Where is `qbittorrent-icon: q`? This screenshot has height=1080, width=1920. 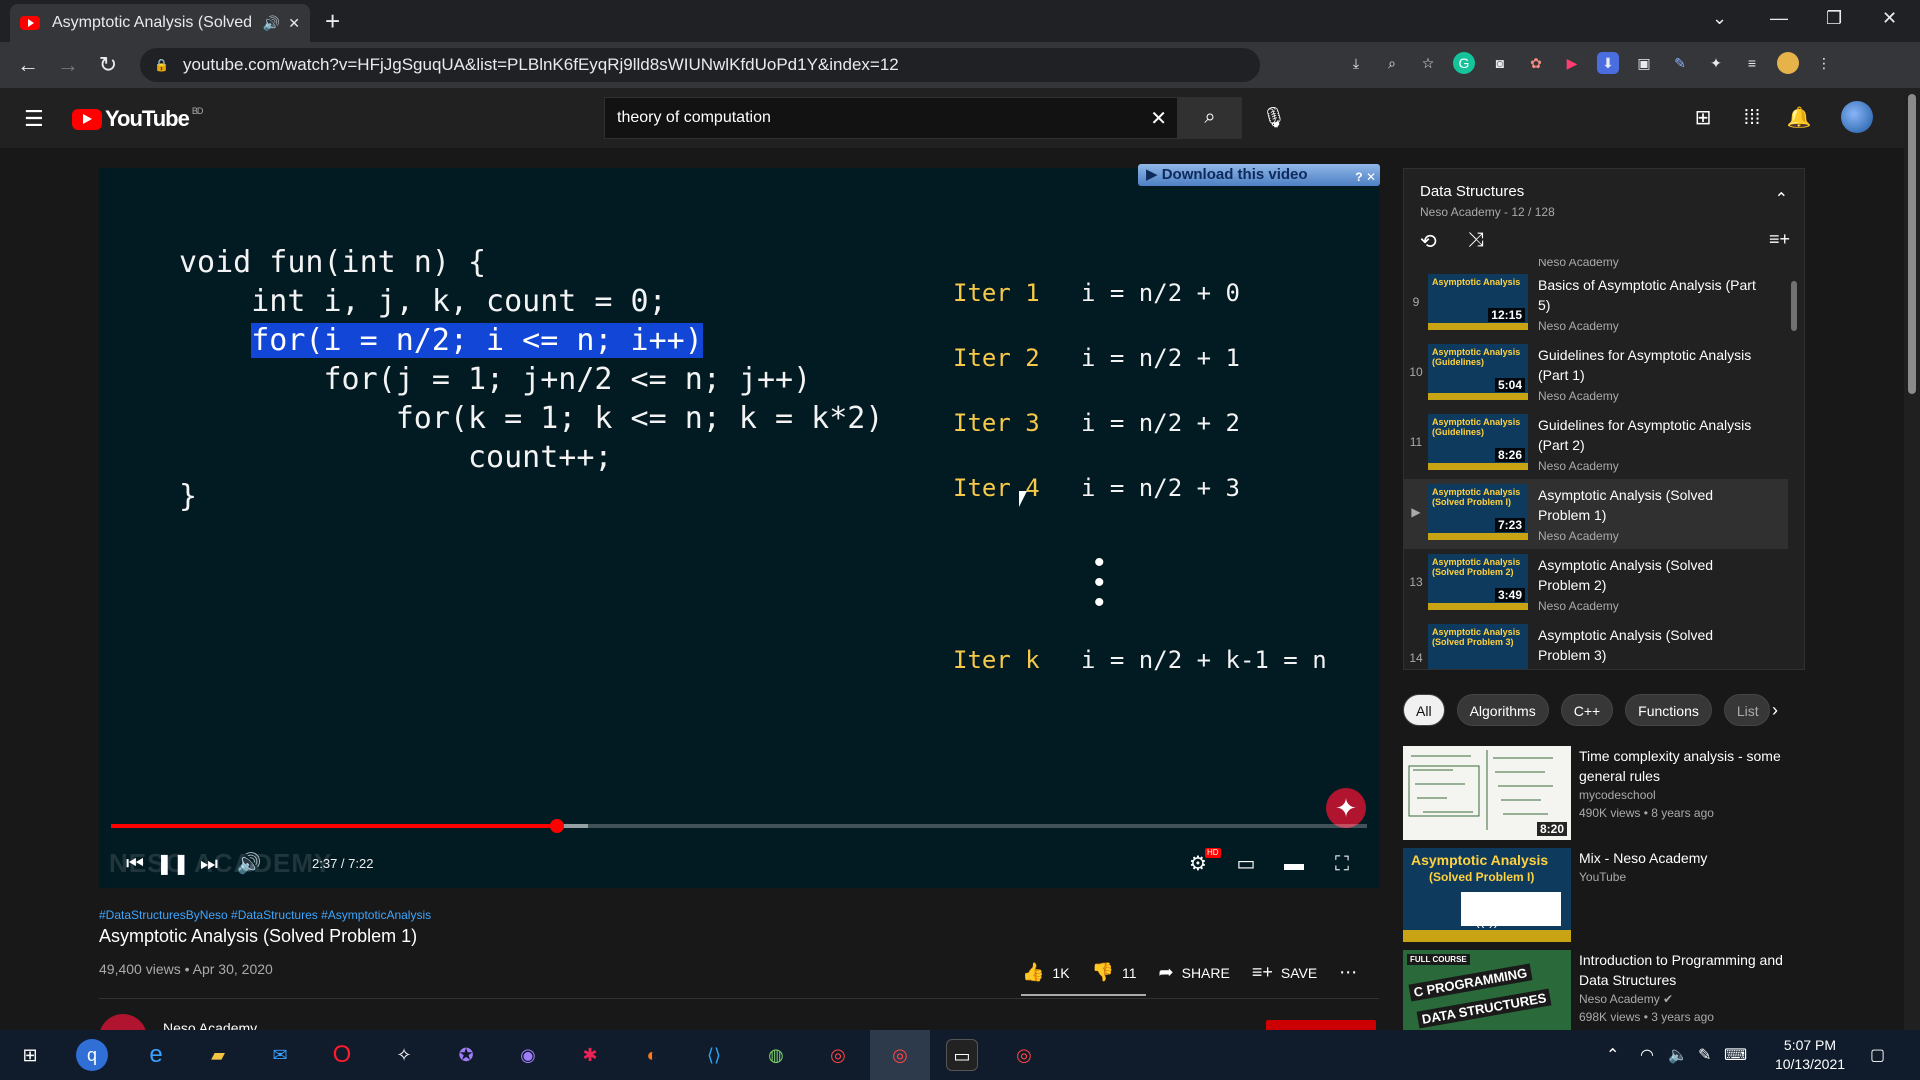
qbittorrent-icon: q is located at coordinates (92, 1055).